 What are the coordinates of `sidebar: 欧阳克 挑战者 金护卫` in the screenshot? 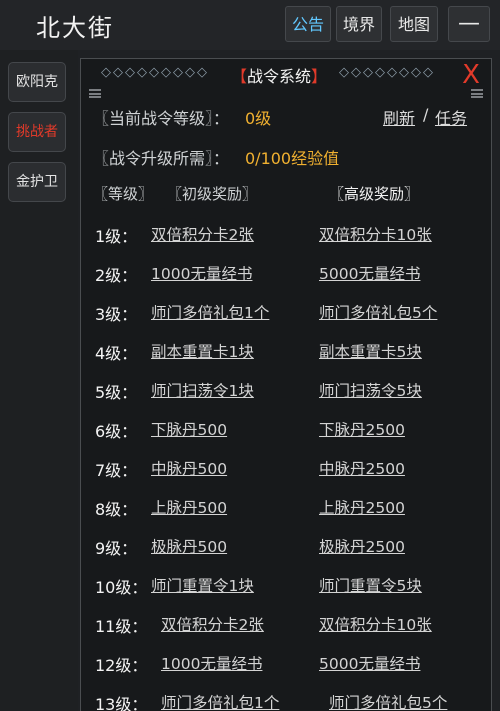 It's located at (39, 380).